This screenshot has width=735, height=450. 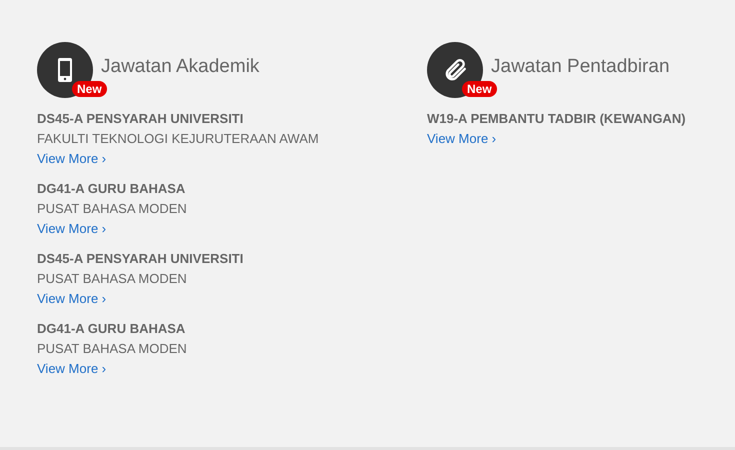 I want to click on section-title: Jawatan Pentadbiran, so click(x=580, y=67).